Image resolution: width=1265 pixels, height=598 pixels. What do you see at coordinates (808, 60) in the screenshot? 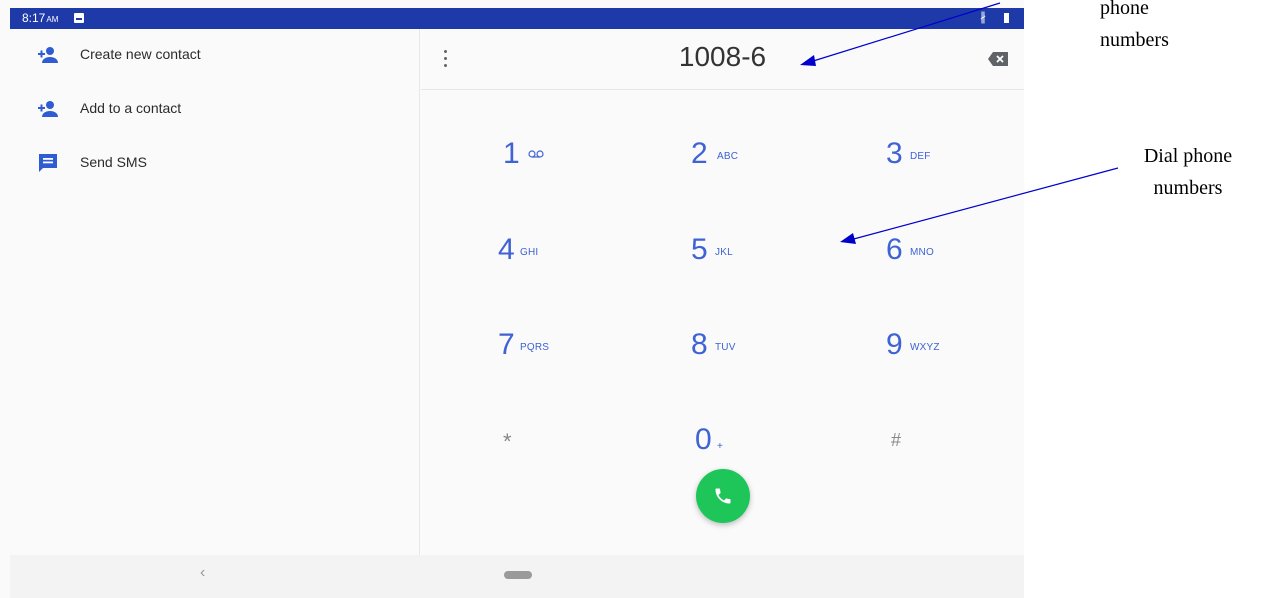
I see `arrow-head-top` at bounding box center [808, 60].